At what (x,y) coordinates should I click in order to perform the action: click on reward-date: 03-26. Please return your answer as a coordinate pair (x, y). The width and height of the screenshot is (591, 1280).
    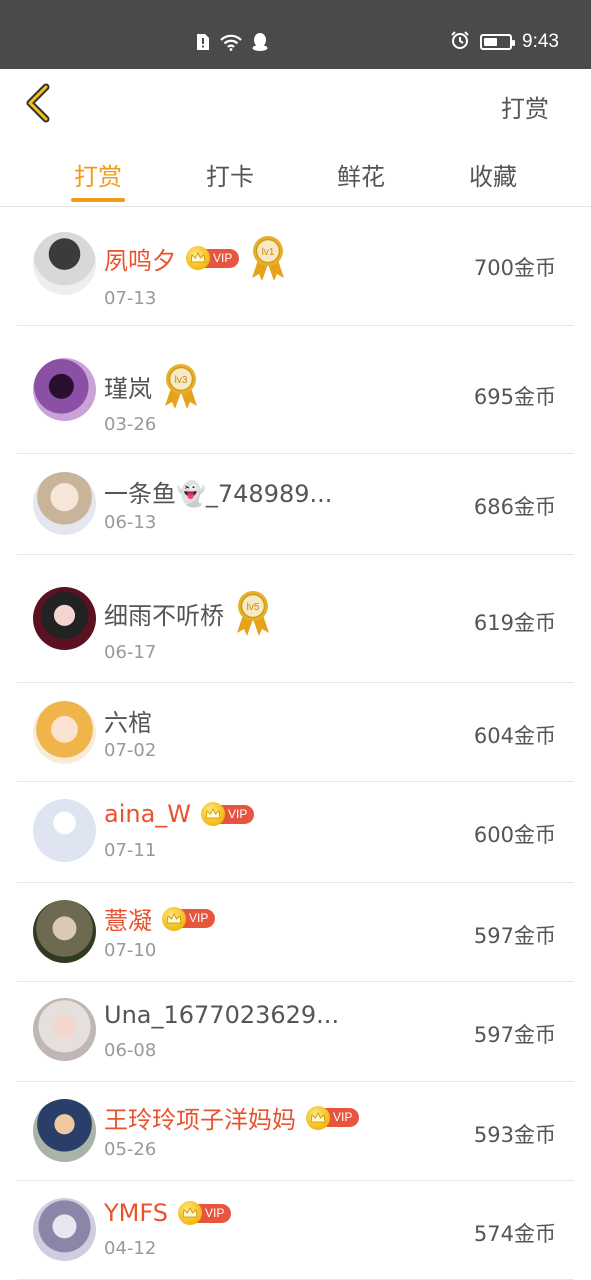
    Looking at the image, I should click on (130, 424).